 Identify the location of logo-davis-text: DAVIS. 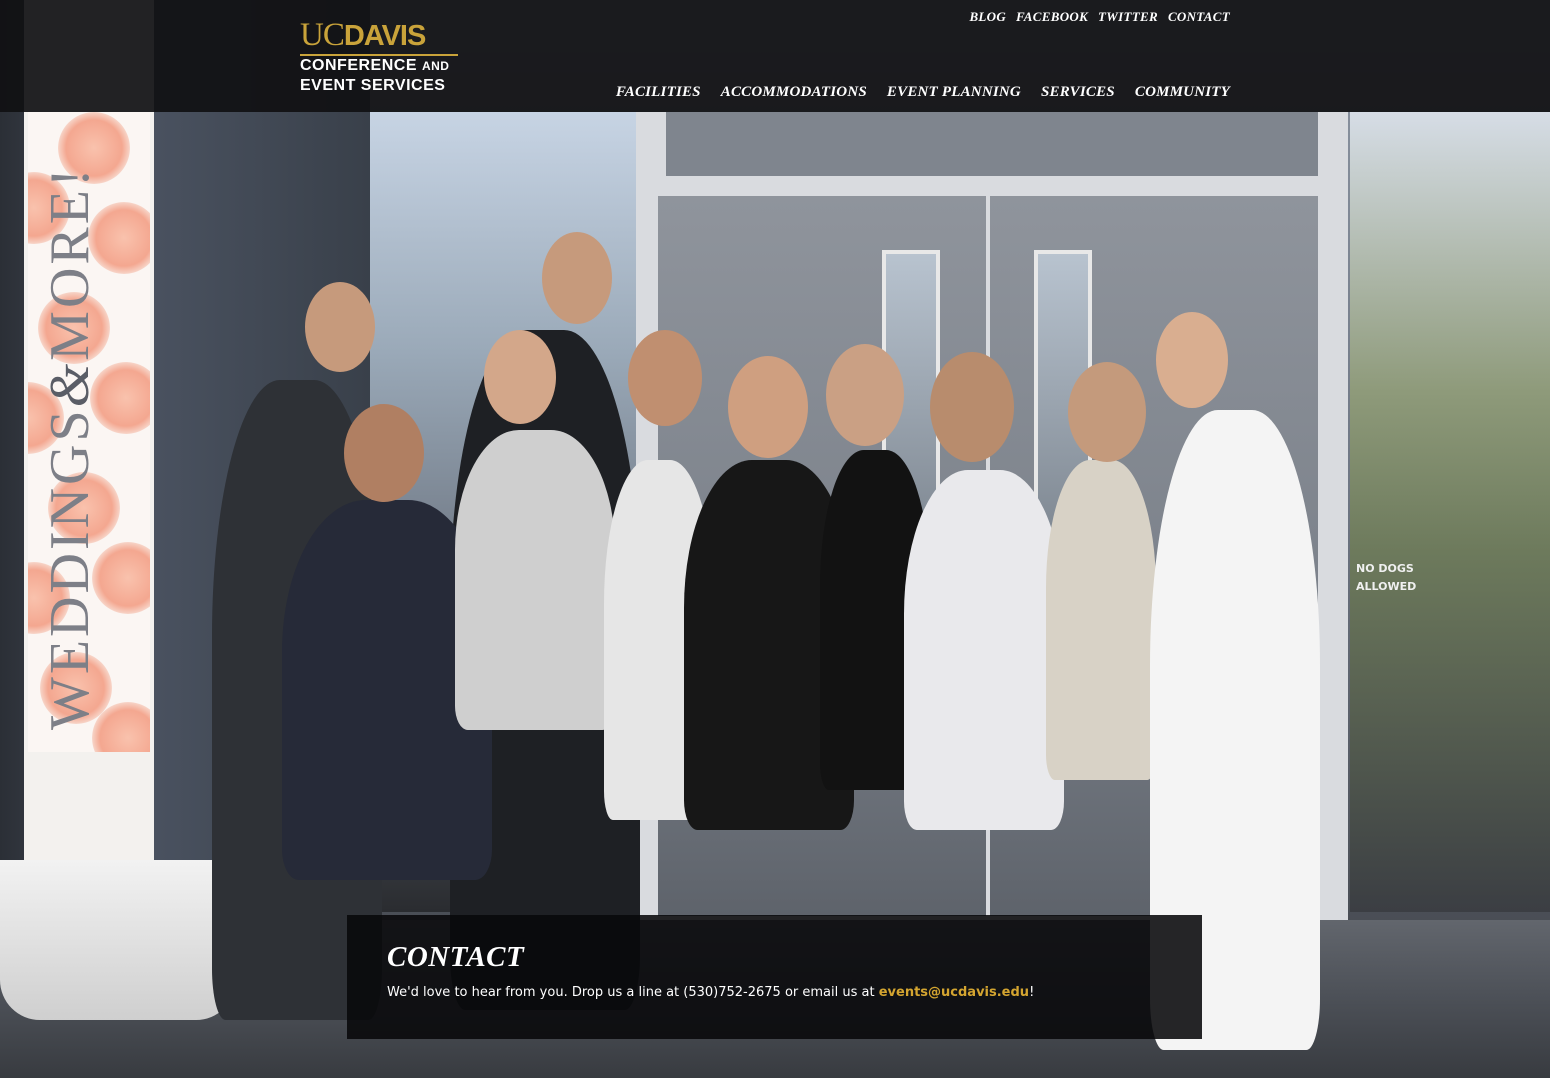
(384, 36).